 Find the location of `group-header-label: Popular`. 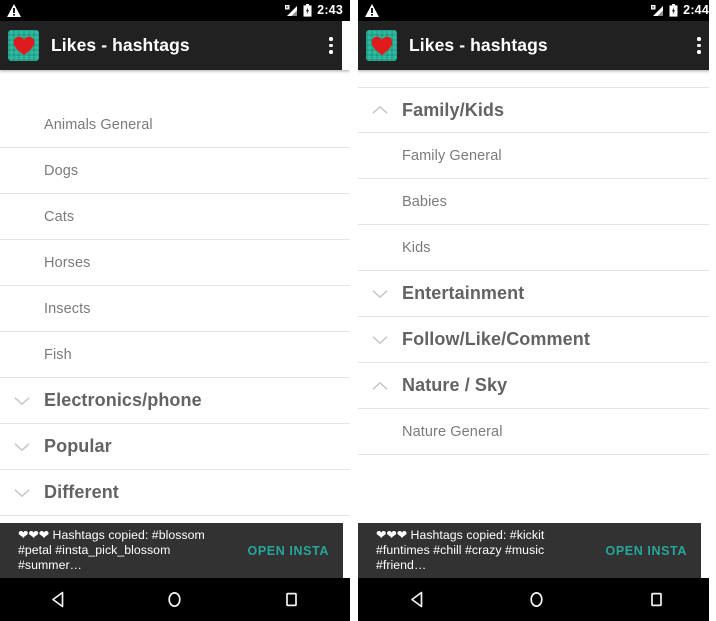

group-header-label: Popular is located at coordinates (78, 446).